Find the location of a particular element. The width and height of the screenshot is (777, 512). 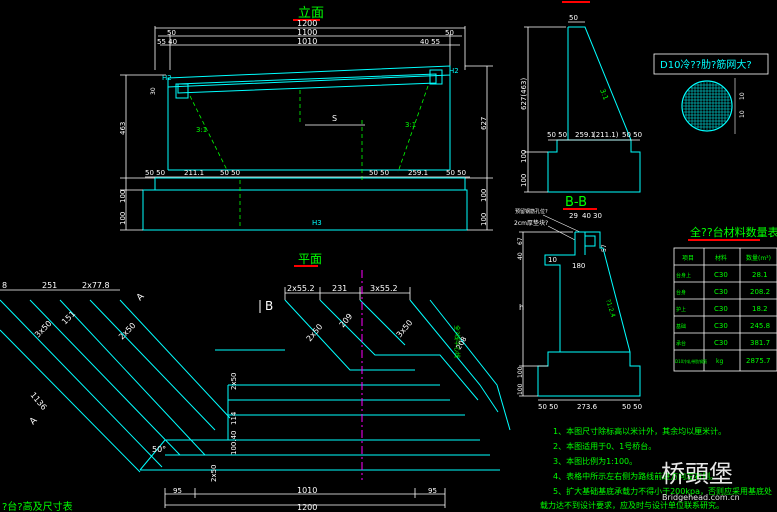

bb-dim-40: 40 is located at coordinates (586, 216).